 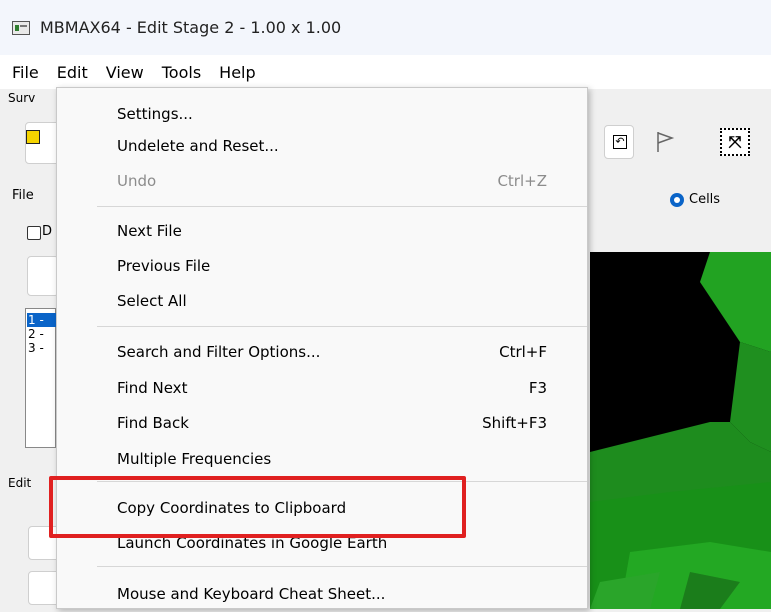 I want to click on menu-item-undo: Undo Ctrl+Z, so click(x=332, y=181).